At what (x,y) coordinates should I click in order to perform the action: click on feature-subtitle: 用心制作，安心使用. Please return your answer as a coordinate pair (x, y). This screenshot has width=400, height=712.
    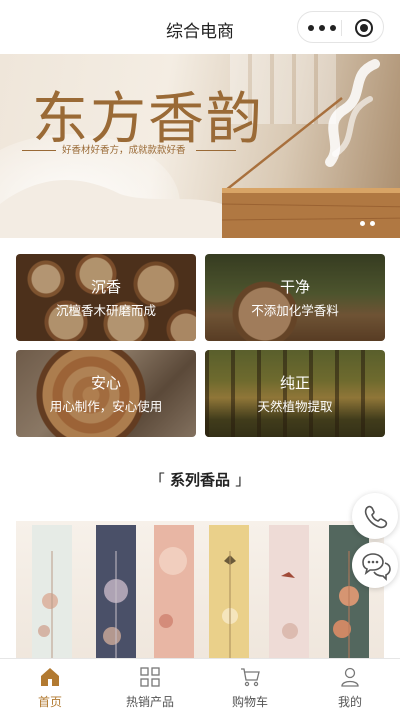
    Looking at the image, I should click on (106, 406).